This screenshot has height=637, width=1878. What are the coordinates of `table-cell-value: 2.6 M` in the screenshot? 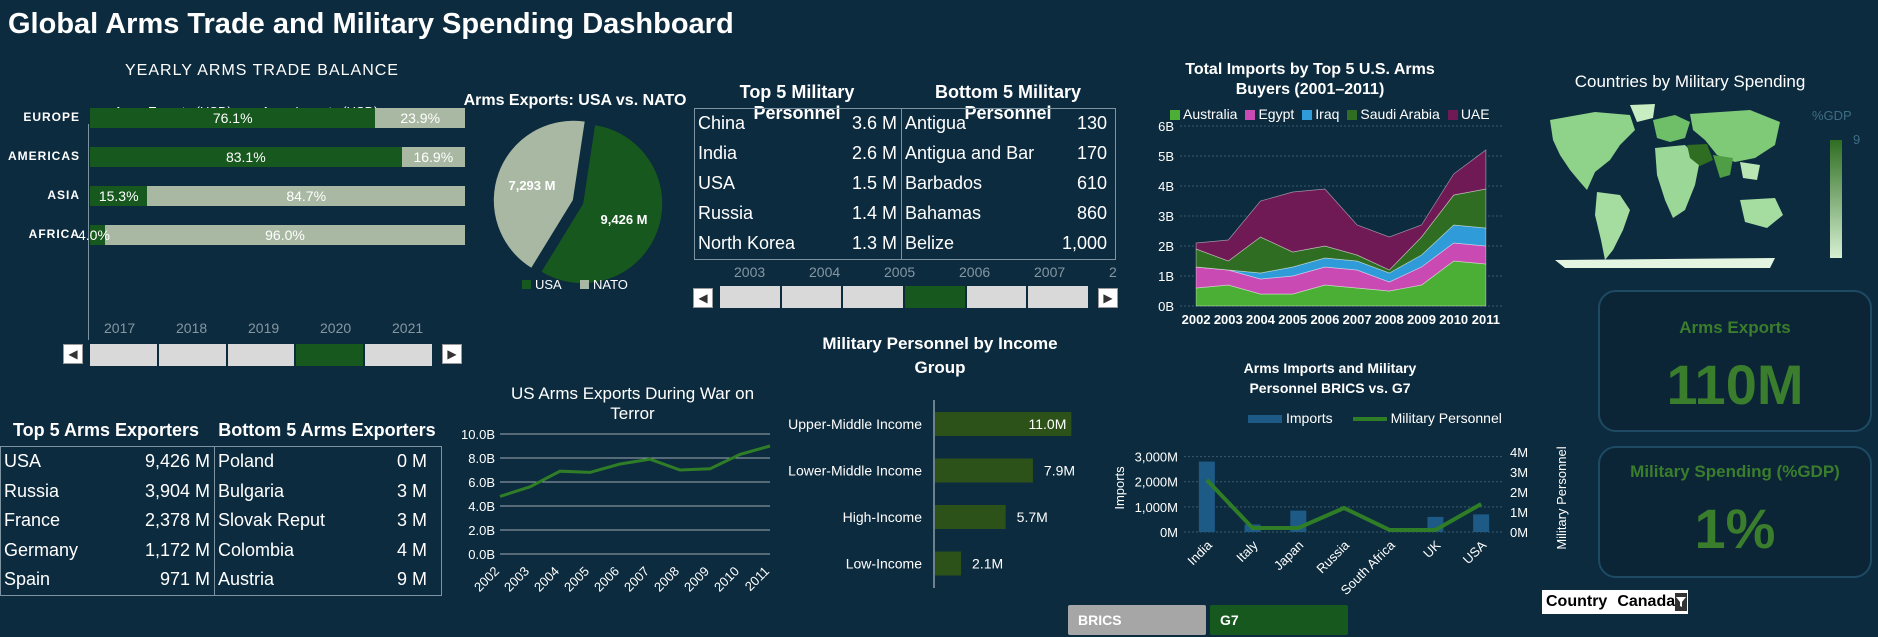 It's located at (874, 153).